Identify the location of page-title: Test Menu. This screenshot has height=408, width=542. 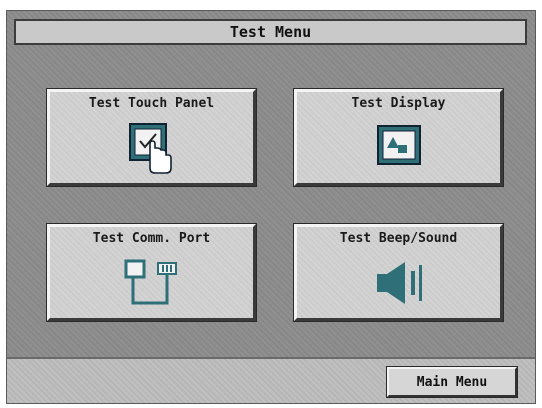
(270, 32).